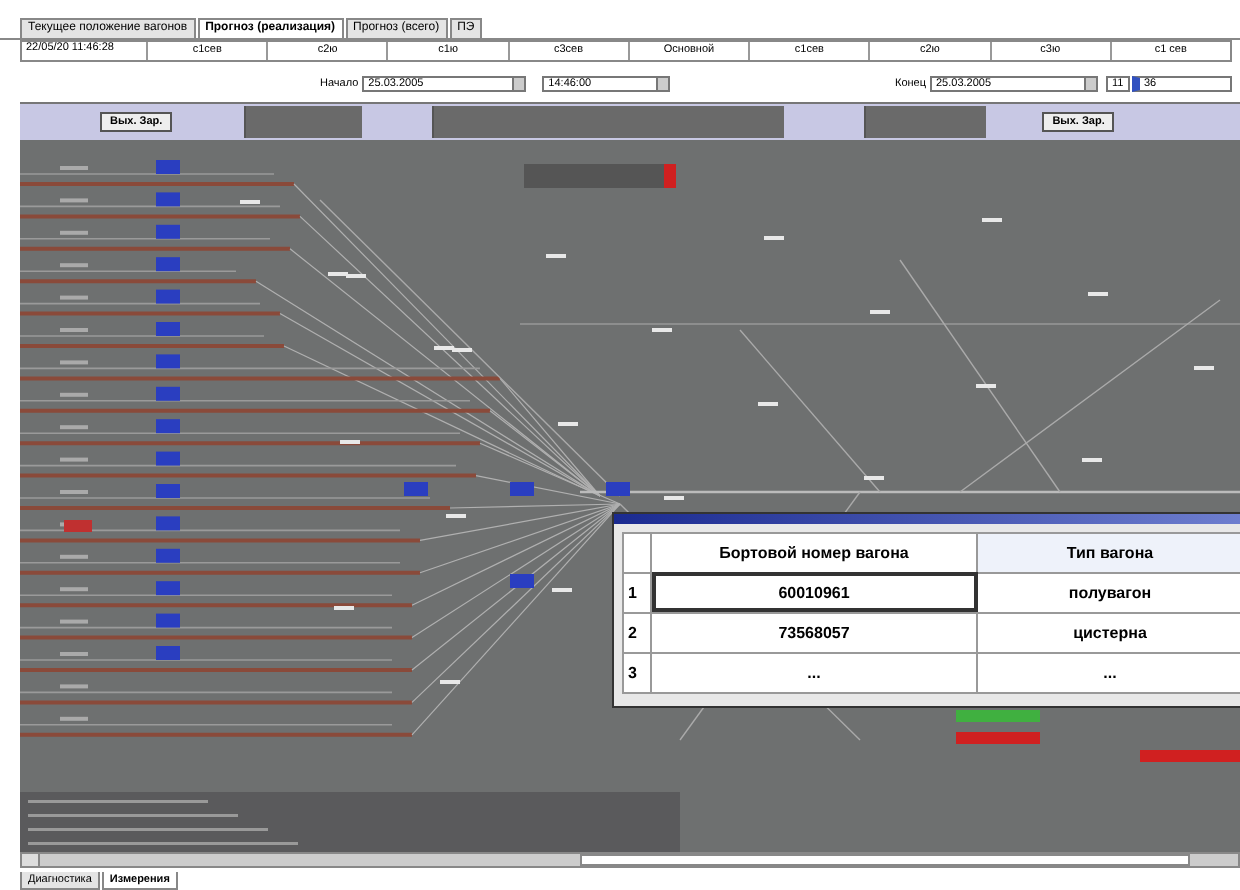 The image size is (1240, 890). I want to click on column-header: Тип вагона, so click(1108, 552).